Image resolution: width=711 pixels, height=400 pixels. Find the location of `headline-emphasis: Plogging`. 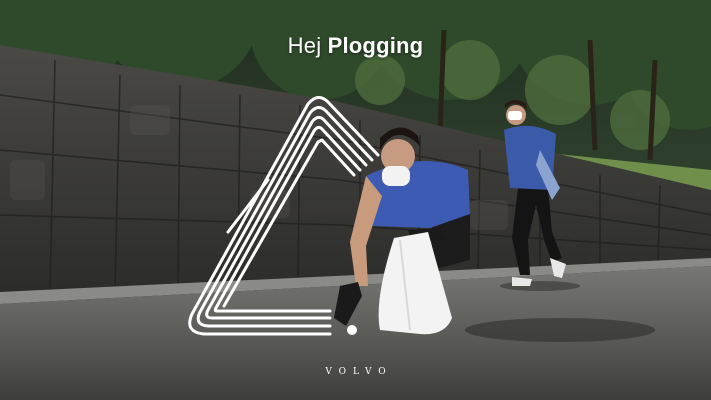

headline-emphasis: Plogging is located at coordinates (375, 45).